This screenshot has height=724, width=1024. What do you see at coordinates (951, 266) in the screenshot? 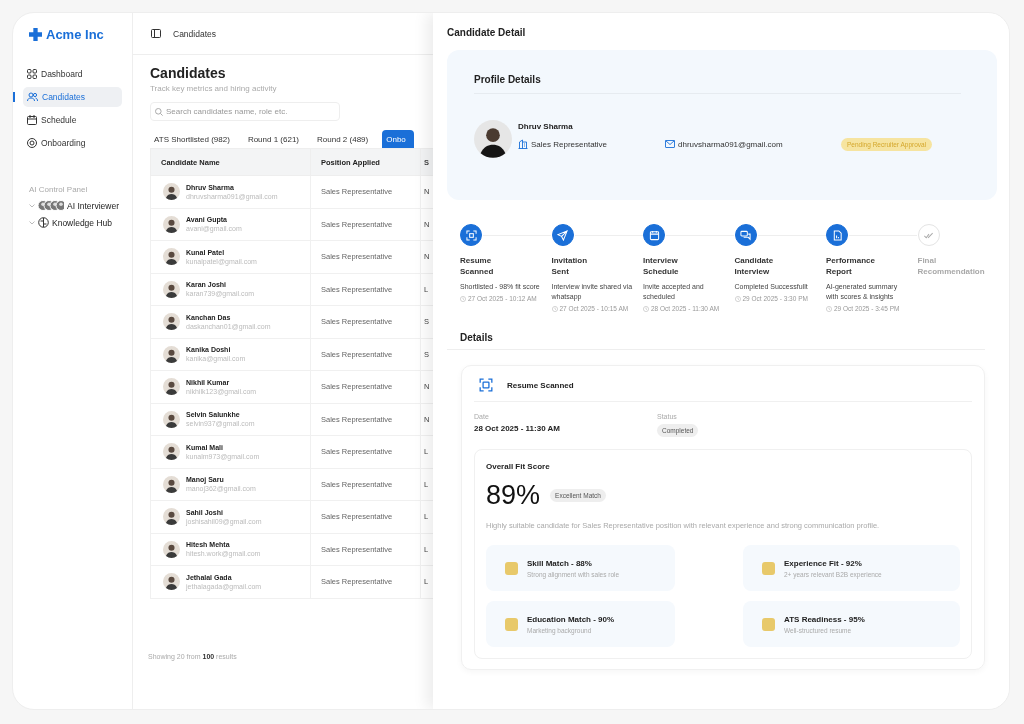
I see `step-title: Final Recommendation` at bounding box center [951, 266].